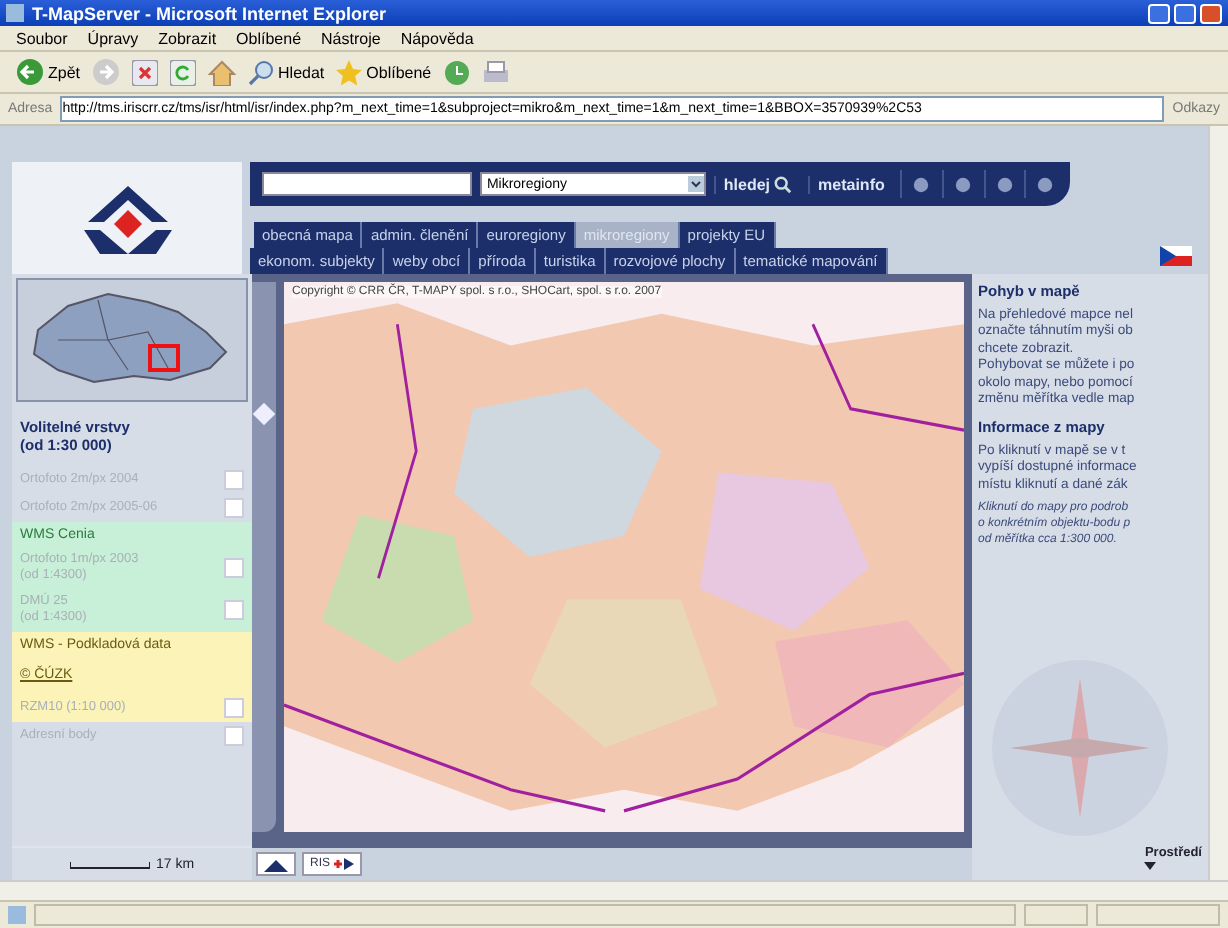  What do you see at coordinates (113, 38) in the screenshot?
I see `menu-item: Úpravy` at bounding box center [113, 38].